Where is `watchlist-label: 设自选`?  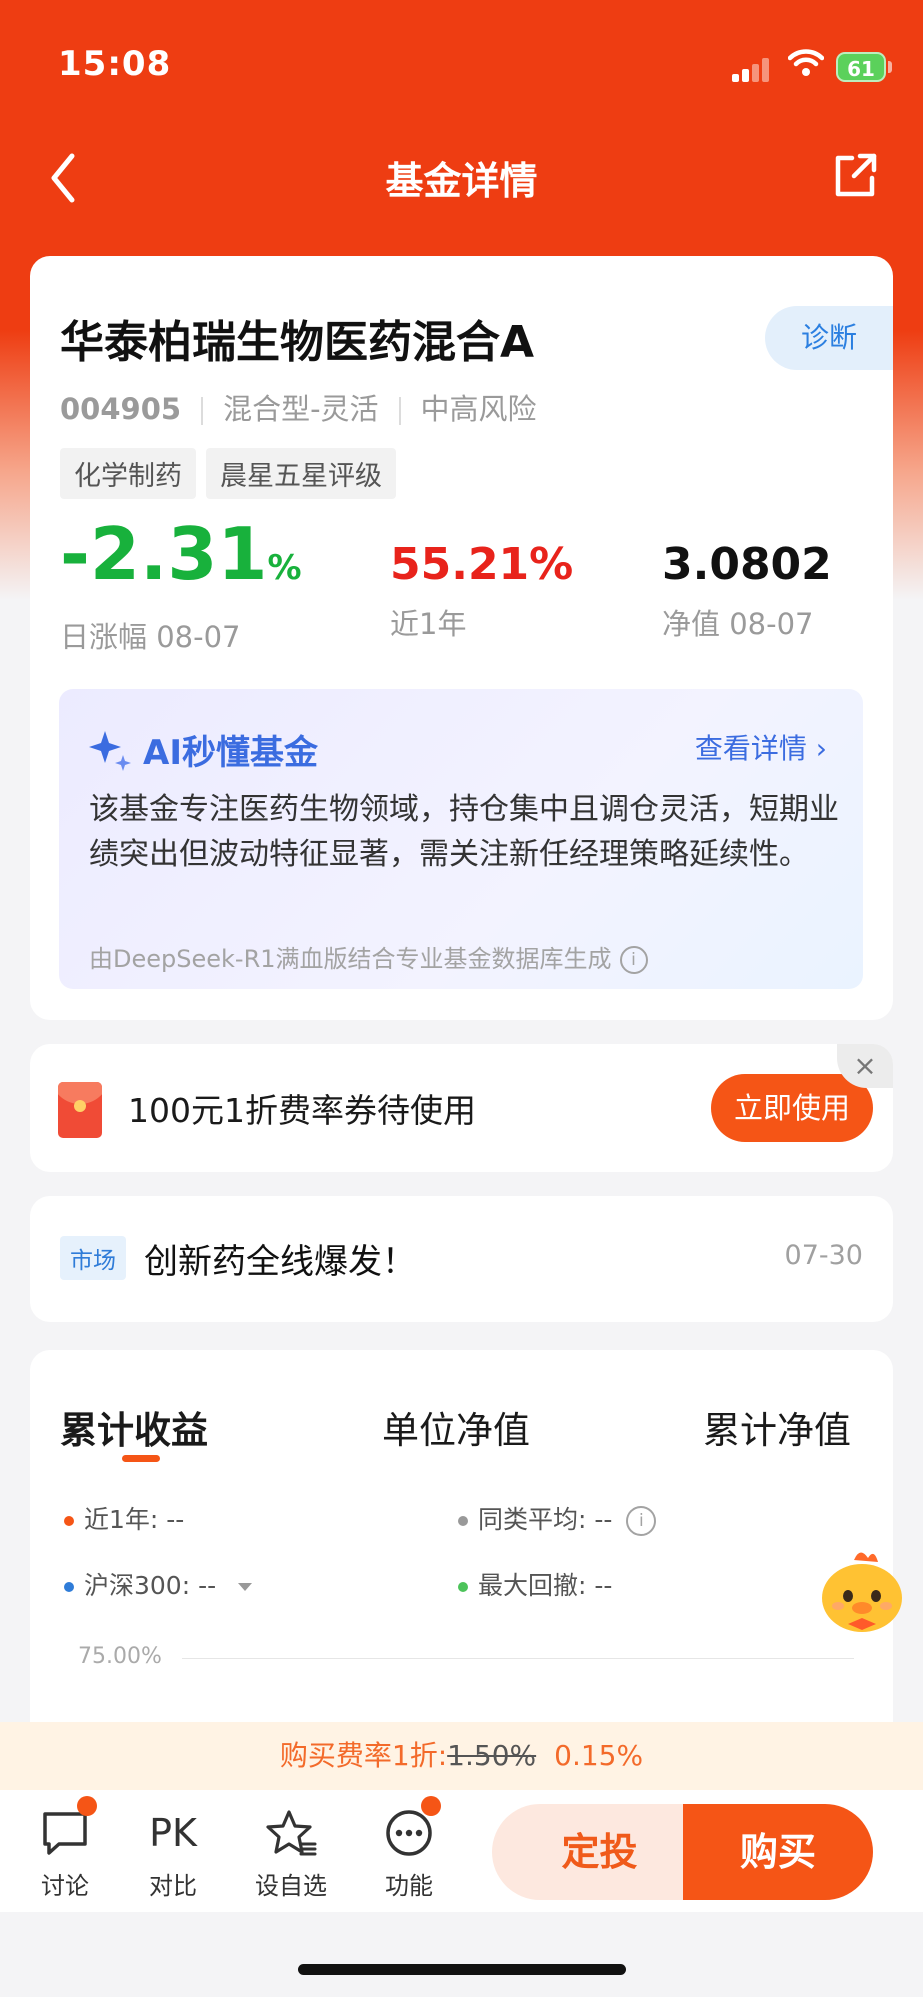 watchlist-label: 设自选 is located at coordinates (291, 1886).